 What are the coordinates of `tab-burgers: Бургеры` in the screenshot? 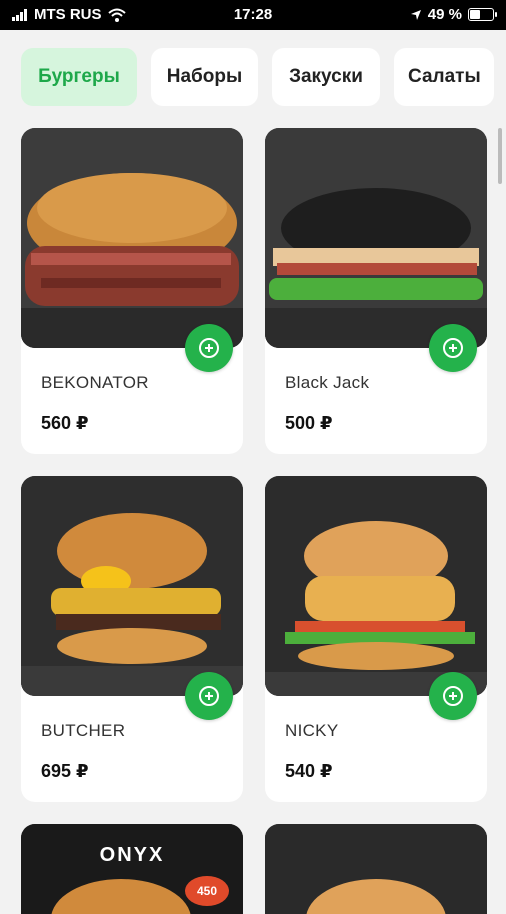 It's located at (79, 77).